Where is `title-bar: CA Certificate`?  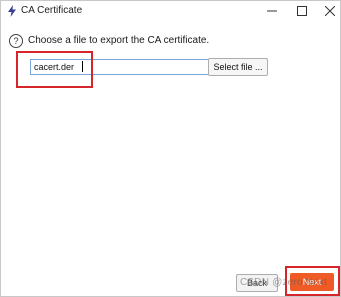
title-bar: CA Certificate is located at coordinates (170, 12).